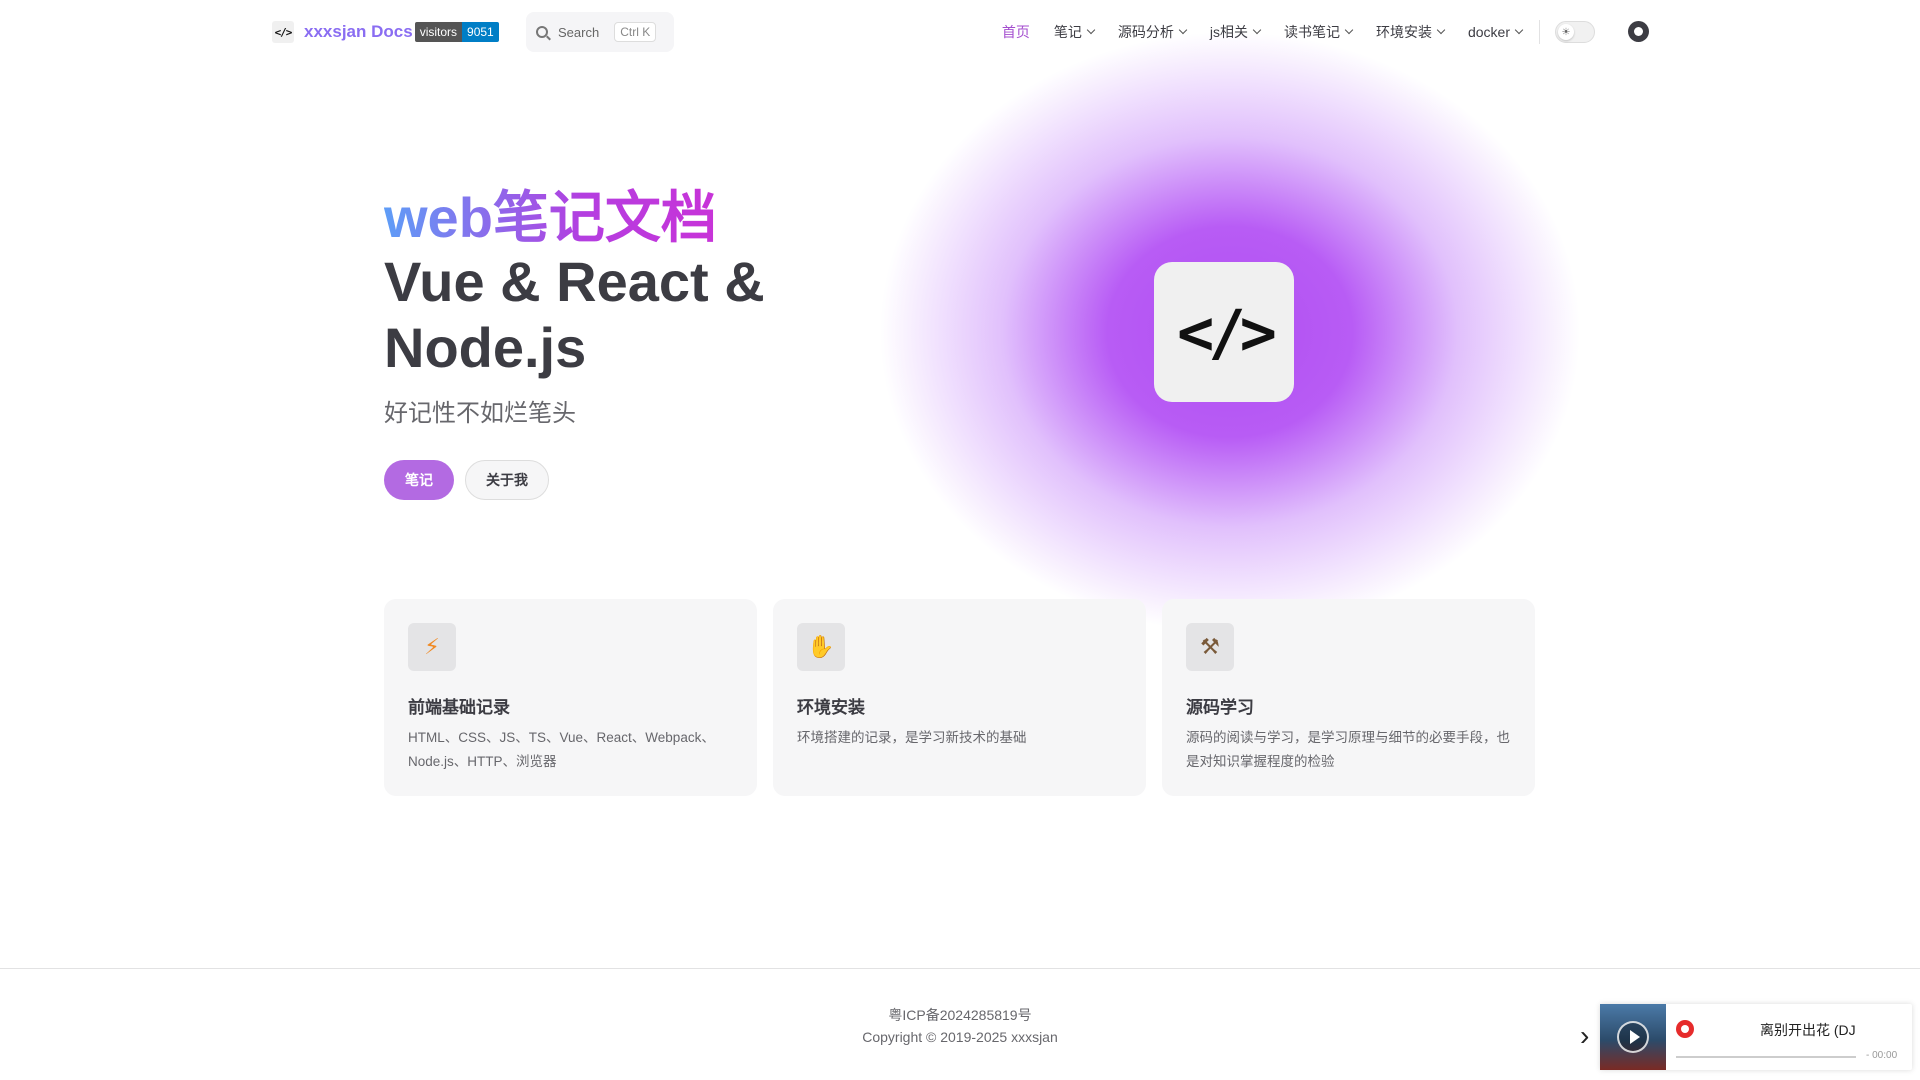  Describe the element at coordinates (635, 32) in the screenshot. I see `search-shortcut: Ctrl K` at that location.